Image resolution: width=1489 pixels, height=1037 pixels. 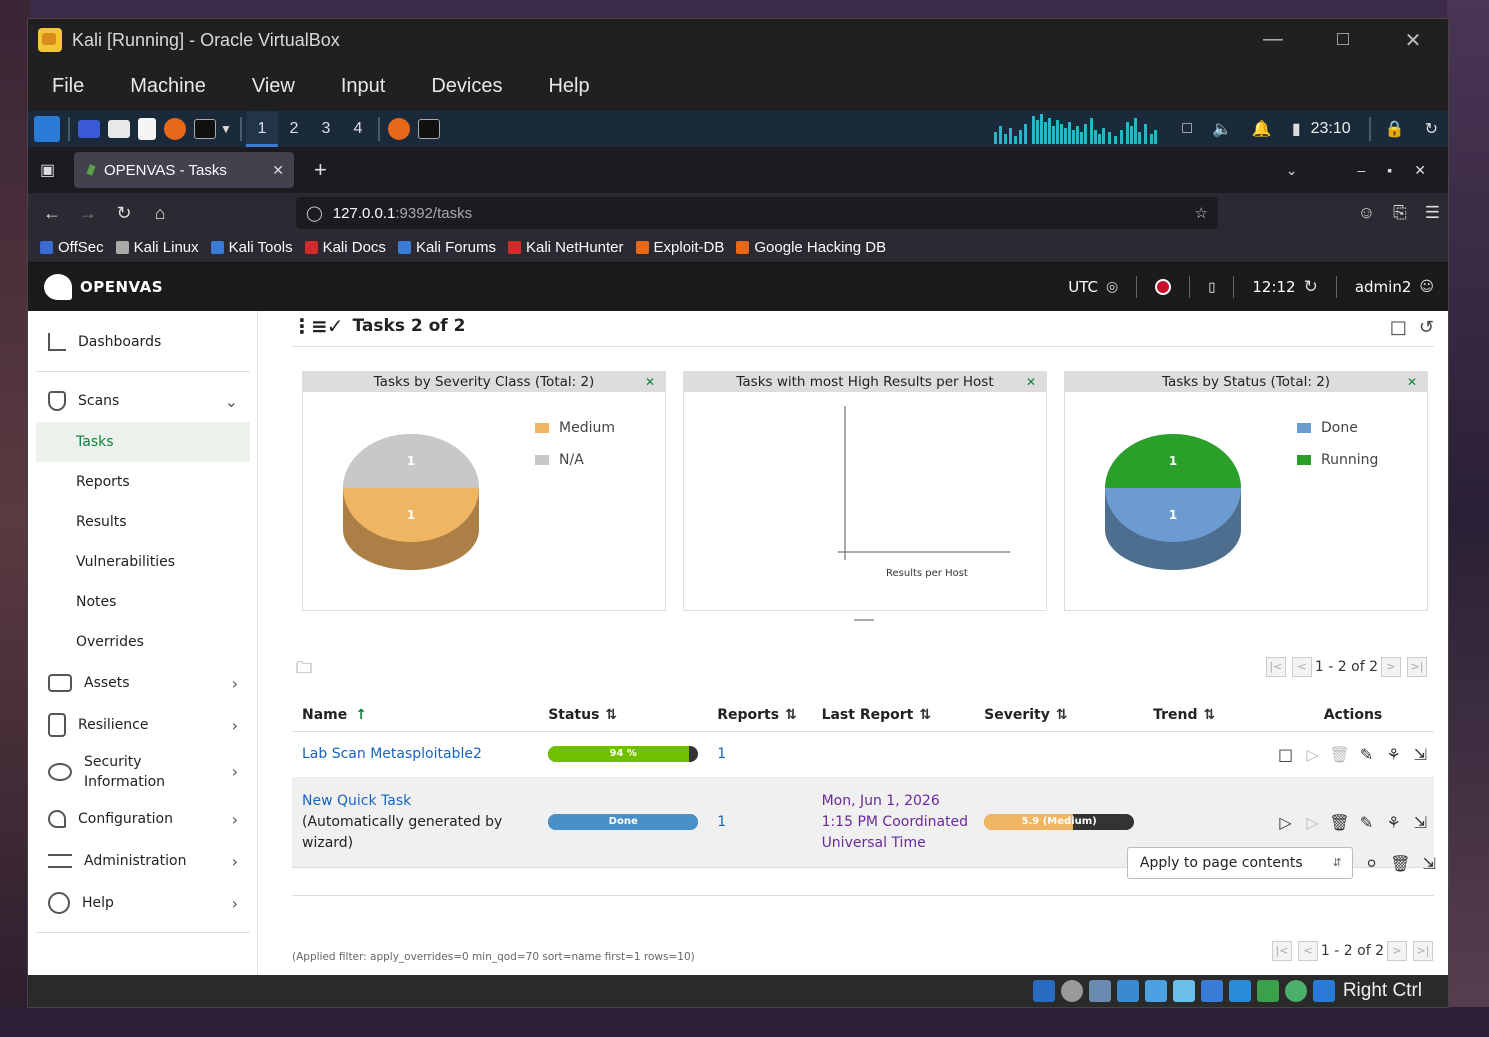 I want to click on firefox-launcher-icon, so click(x=175, y=129).